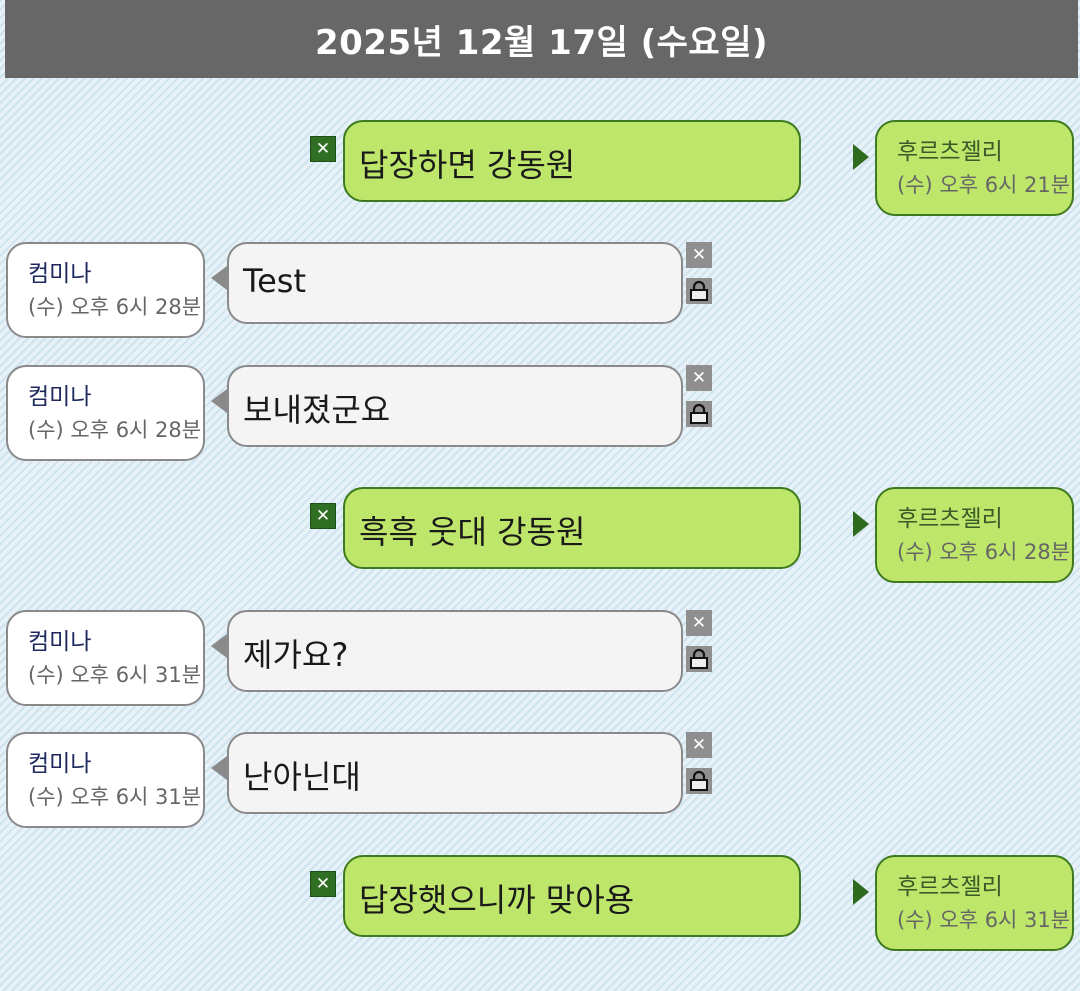 The height and width of the screenshot is (991, 1080). Describe the element at coordinates (974, 903) in the screenshot. I see `sender-card: 후르츠젤리 (수) 오후 6시 31분` at that location.